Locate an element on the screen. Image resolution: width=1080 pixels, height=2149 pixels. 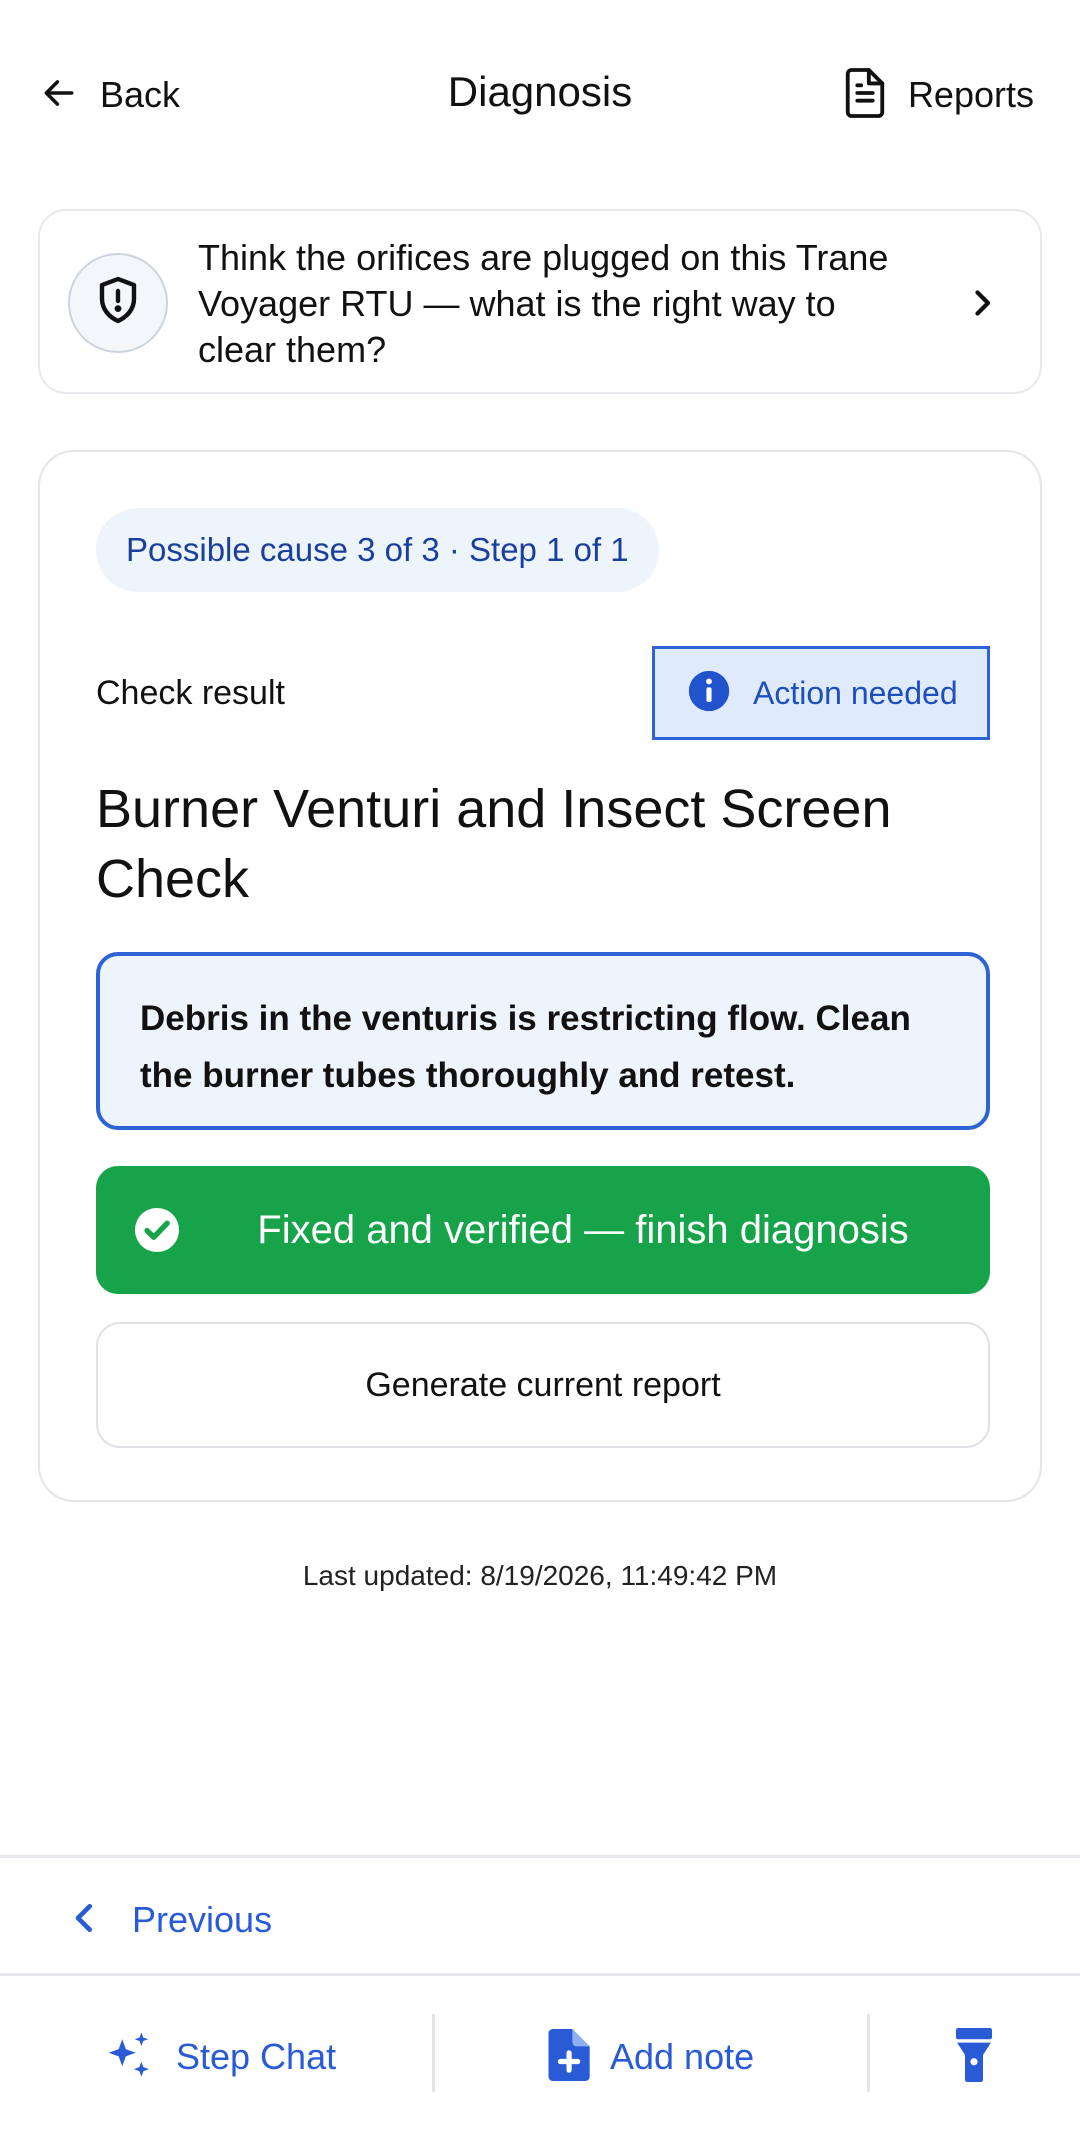
previous-button: Previous is located at coordinates (170, 1920).